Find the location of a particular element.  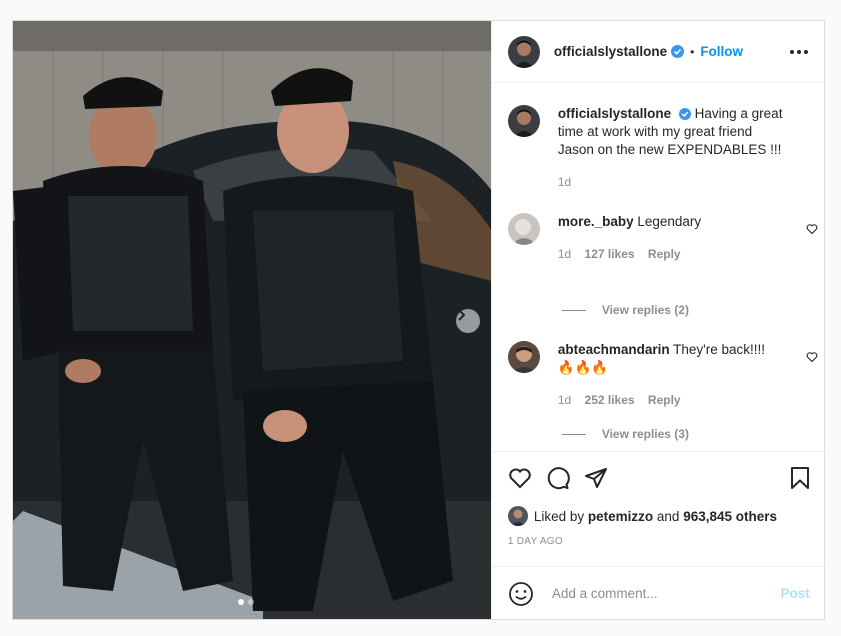

carousel-dots is located at coordinates (246, 602).